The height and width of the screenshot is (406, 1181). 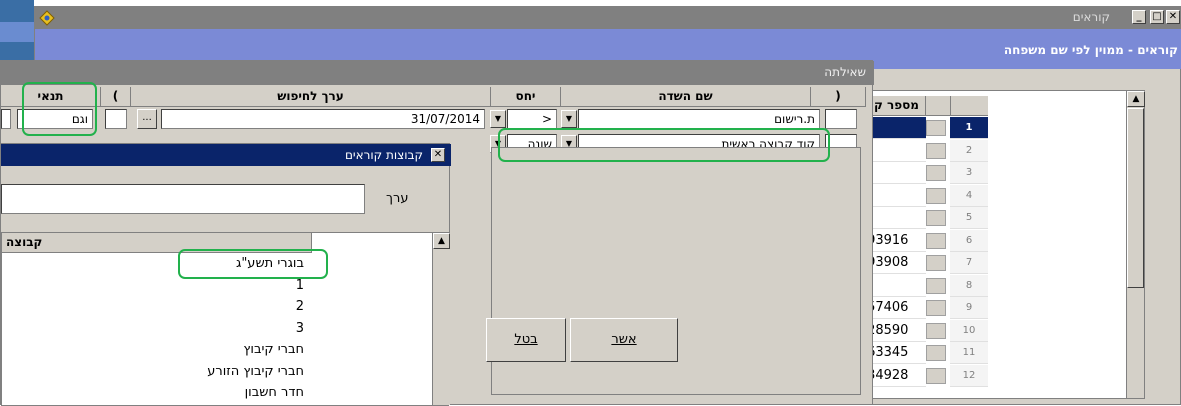 I want to click on maximize-window-button: □, so click(x=1157, y=17).